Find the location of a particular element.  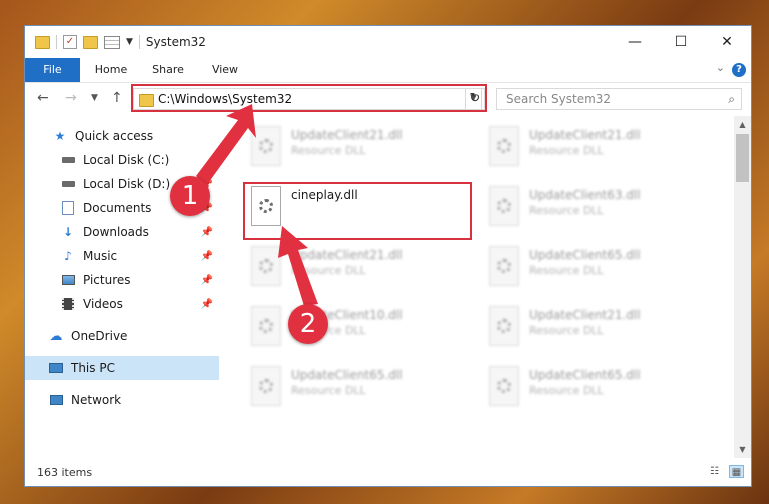

callout-step-1: 1 is located at coordinates (190, 196).